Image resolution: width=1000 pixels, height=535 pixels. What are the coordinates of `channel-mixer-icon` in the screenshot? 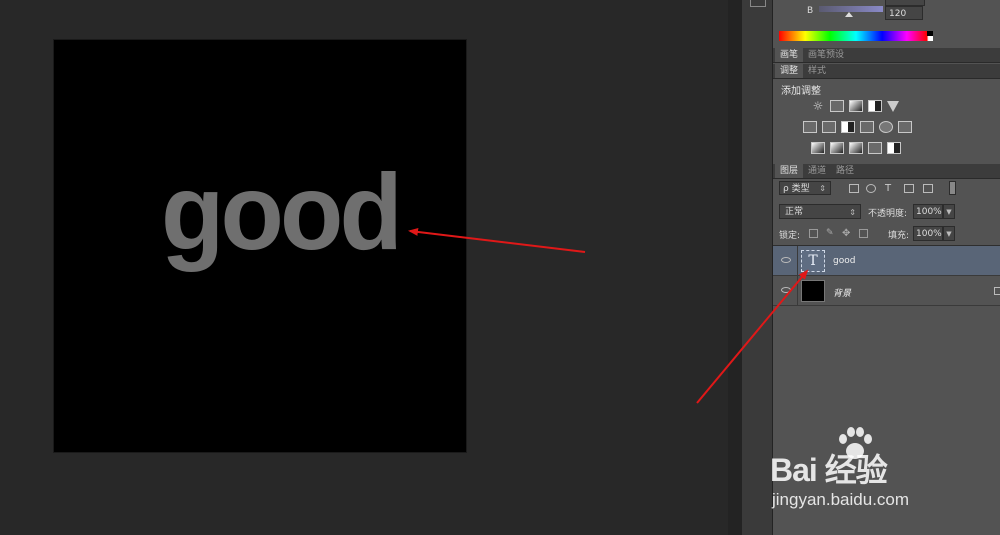 It's located at (886, 127).